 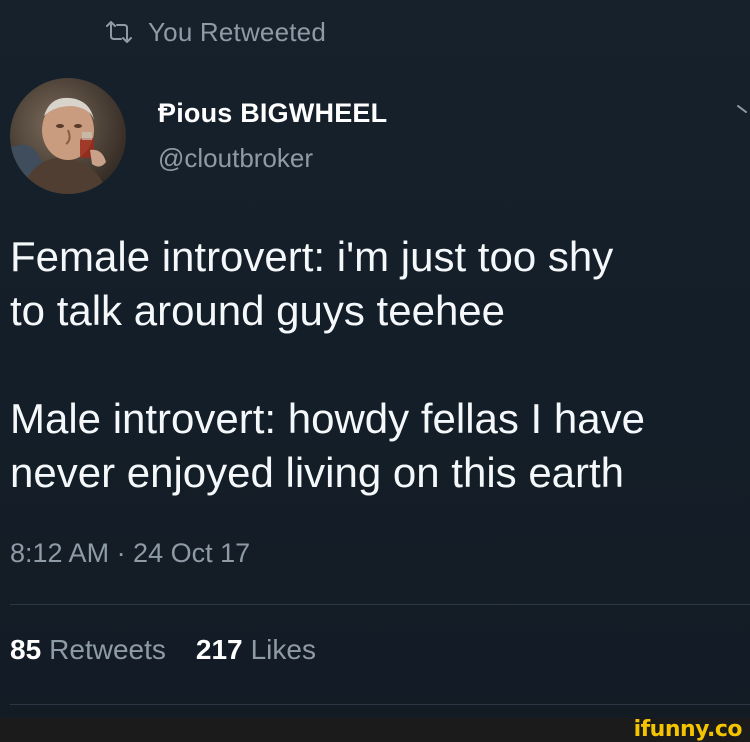 I want to click on tweet-stats: 85 Retweets 217 Likes, so click(x=163, y=650).